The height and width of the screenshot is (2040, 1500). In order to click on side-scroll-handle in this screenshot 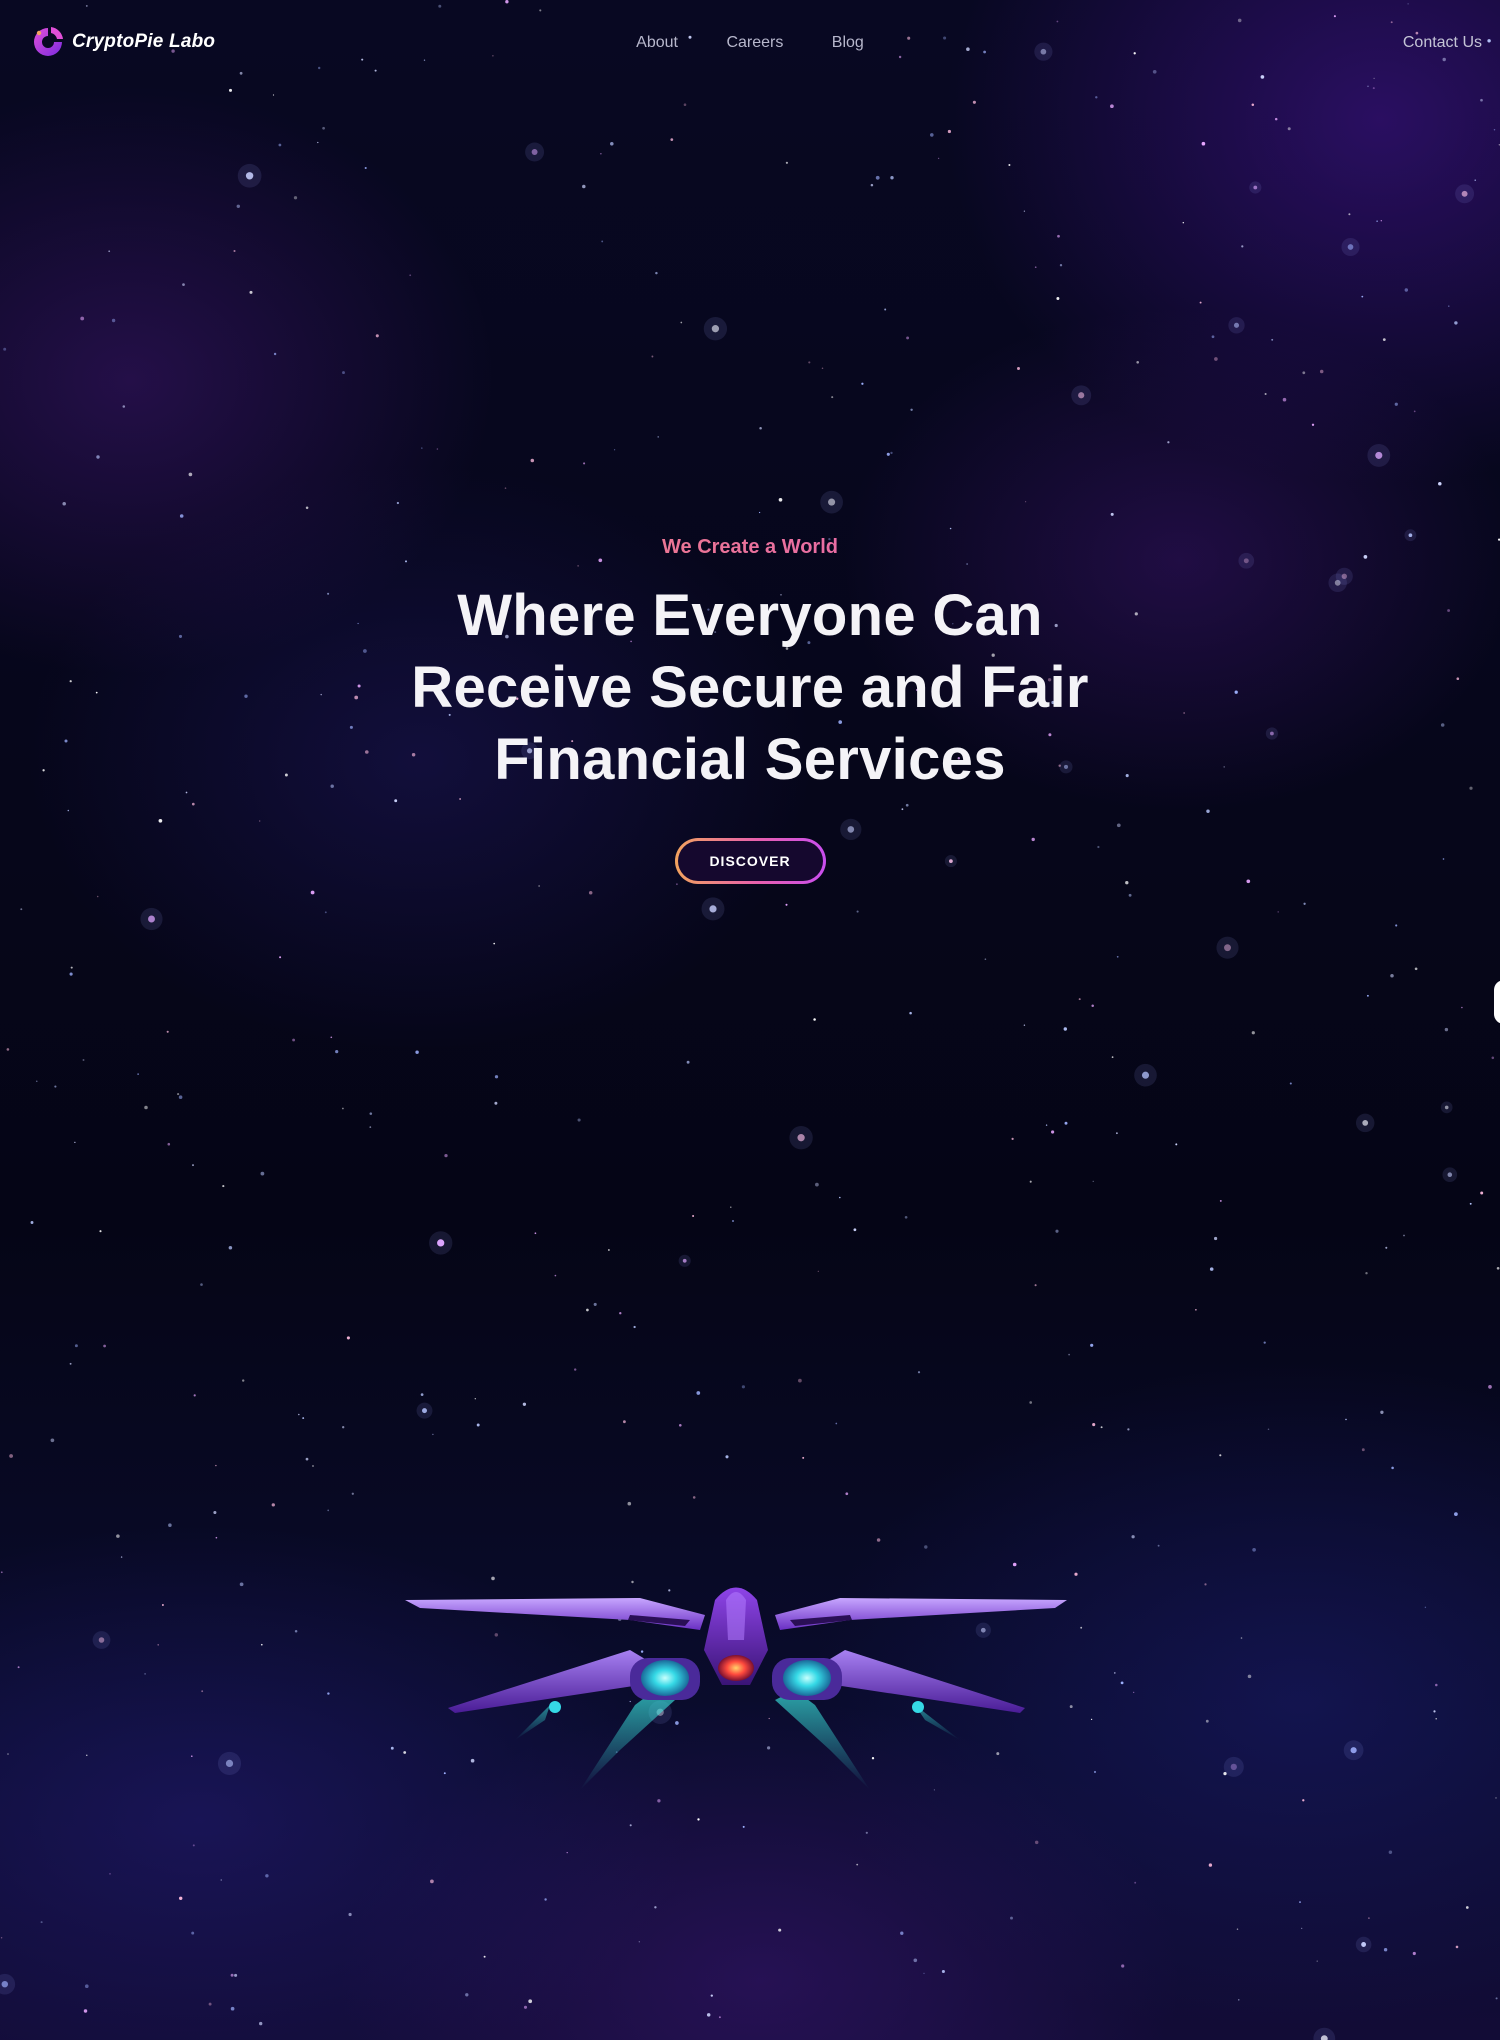, I will do `click(1497, 1002)`.